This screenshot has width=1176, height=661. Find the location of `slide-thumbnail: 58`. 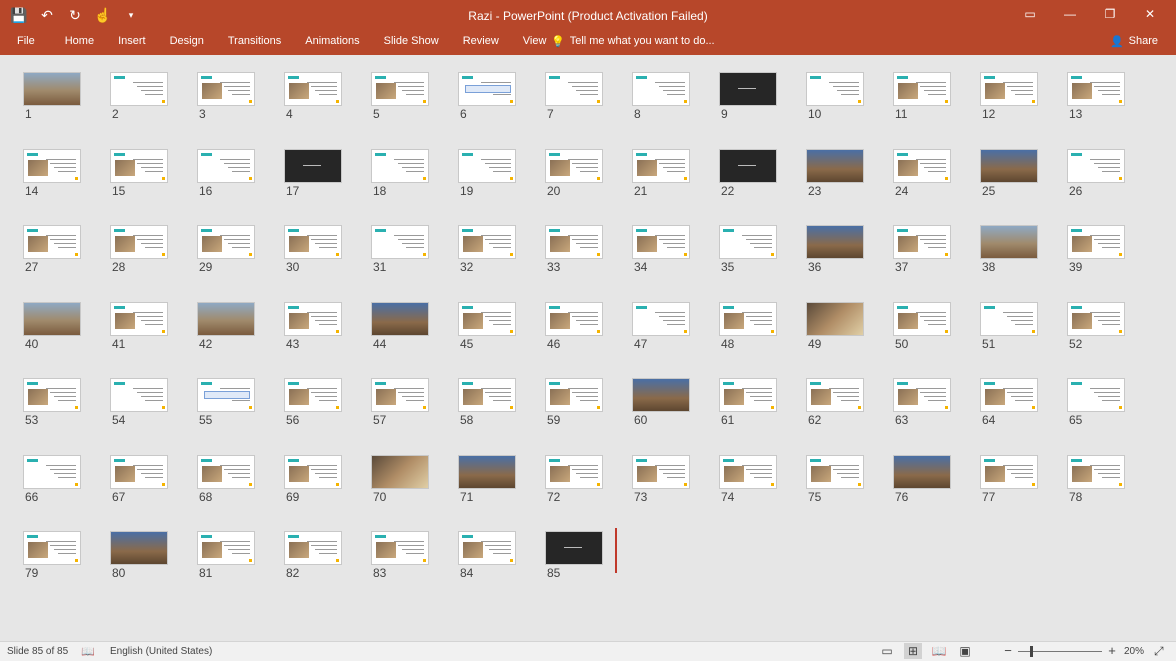

slide-thumbnail: 58 is located at coordinates (487, 402).